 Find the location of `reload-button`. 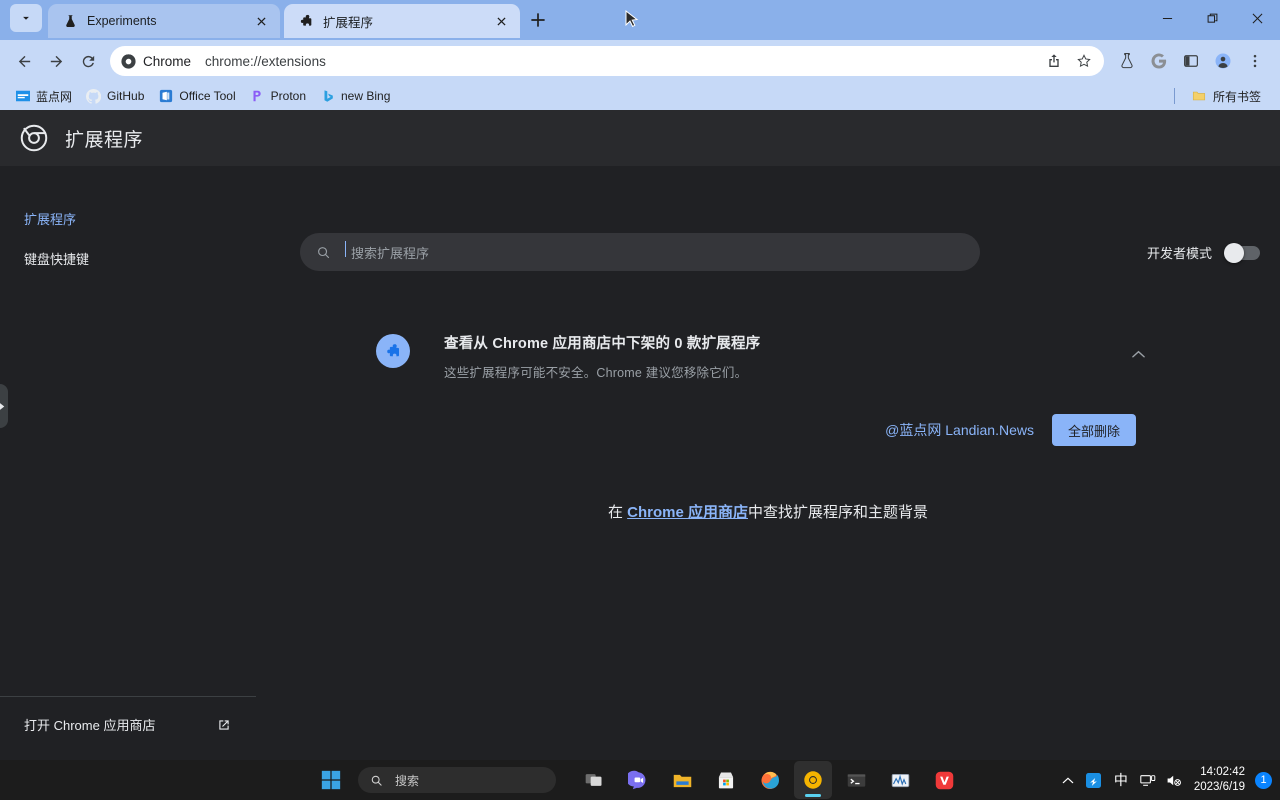

reload-button is located at coordinates (88, 61).